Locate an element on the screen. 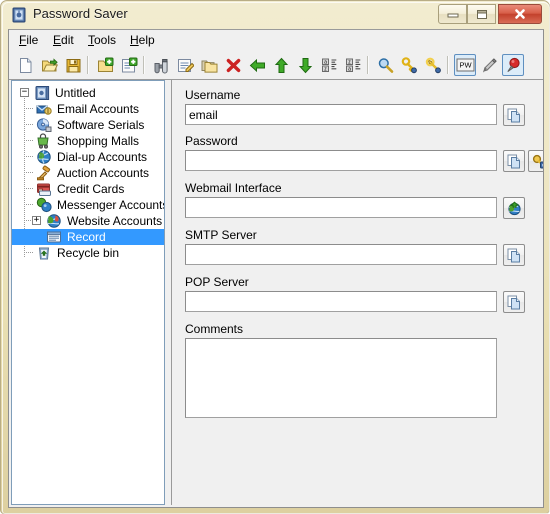  tree-label: Recycle bin is located at coordinates (88, 253).